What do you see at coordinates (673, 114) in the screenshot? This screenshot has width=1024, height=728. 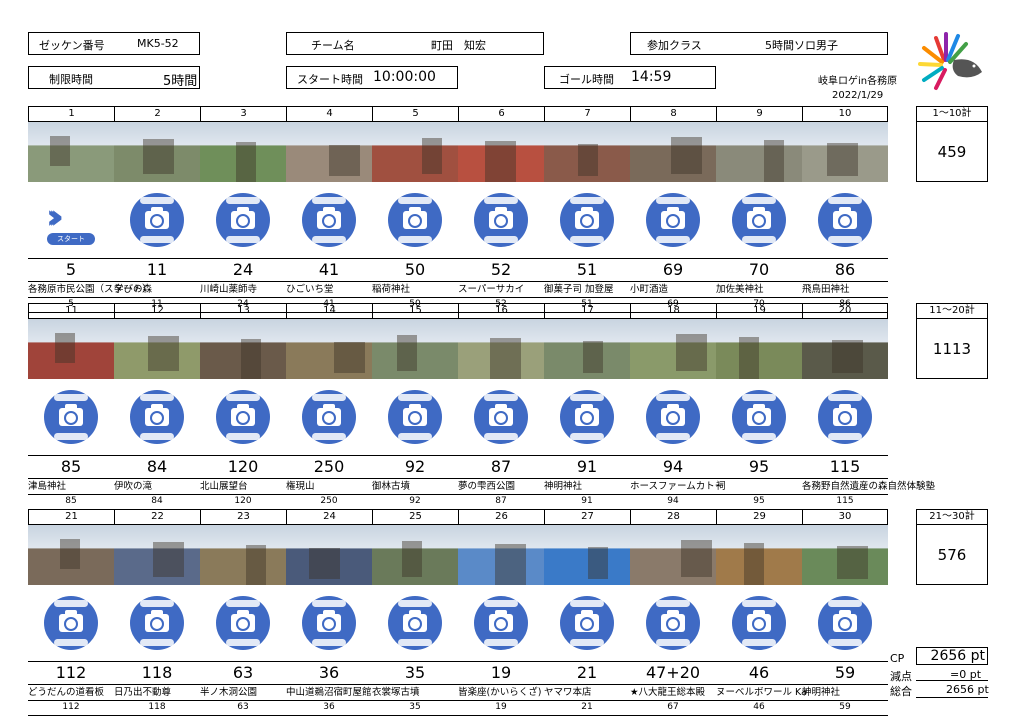 I see `checkpoint-number: 8` at bounding box center [673, 114].